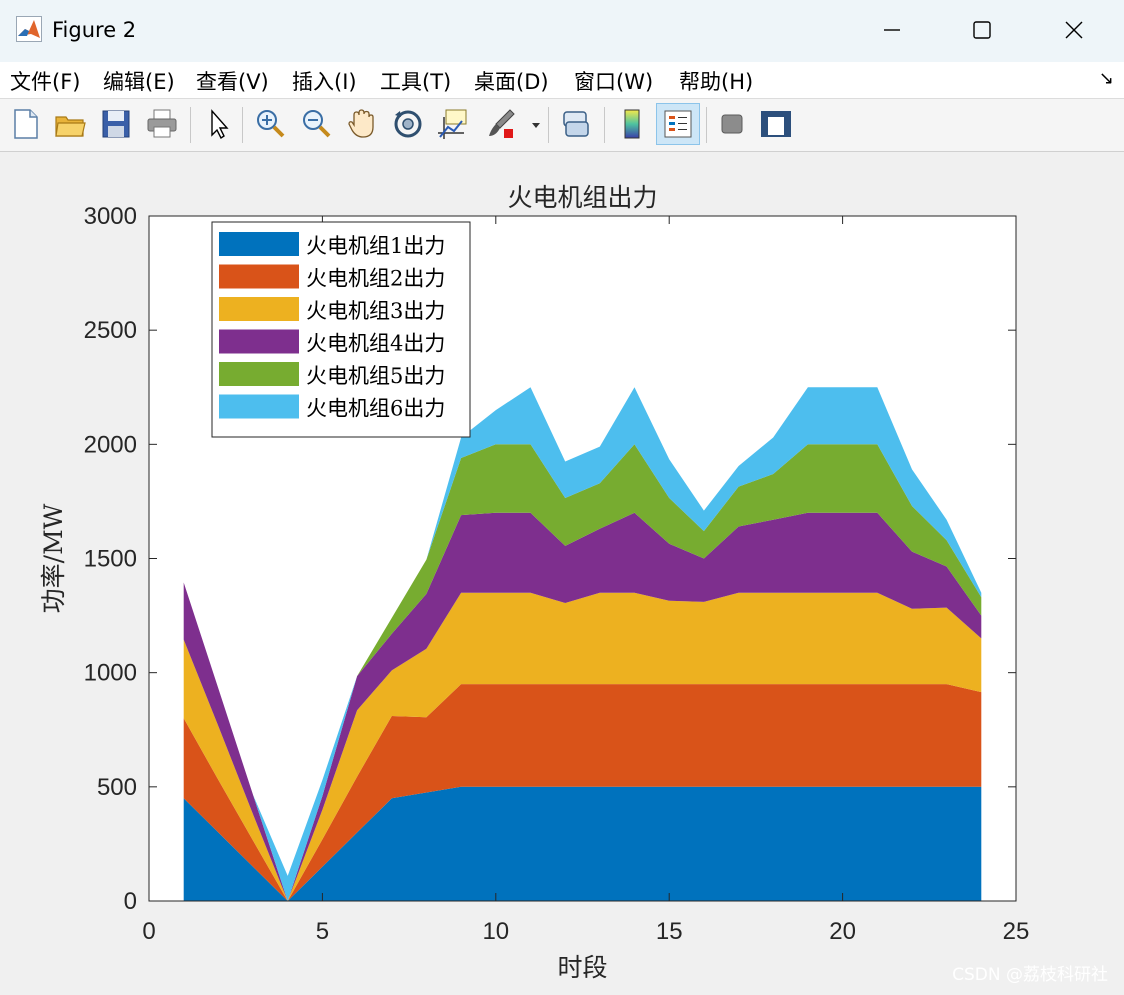 The height and width of the screenshot is (995, 1124). I want to click on window-title: Figure 2, so click(94, 30).